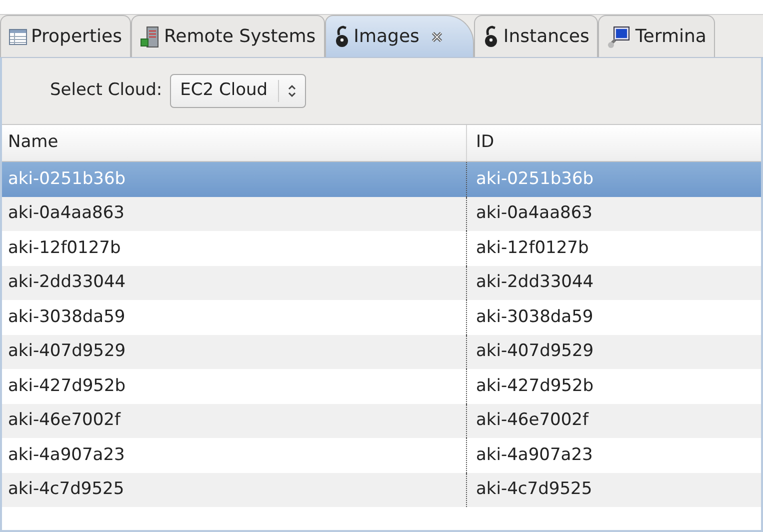 Image resolution: width=763 pixels, height=532 pixels. What do you see at coordinates (64, 248) in the screenshot?
I see `table-cell-text: aki-12f0127b` at bounding box center [64, 248].